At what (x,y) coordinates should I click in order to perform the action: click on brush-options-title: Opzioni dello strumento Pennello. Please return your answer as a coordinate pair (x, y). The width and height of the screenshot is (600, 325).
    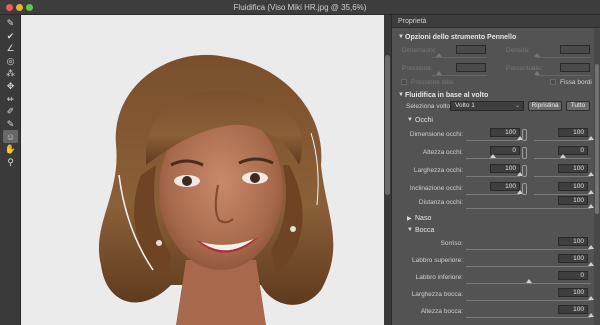
    Looking at the image, I should click on (461, 37).